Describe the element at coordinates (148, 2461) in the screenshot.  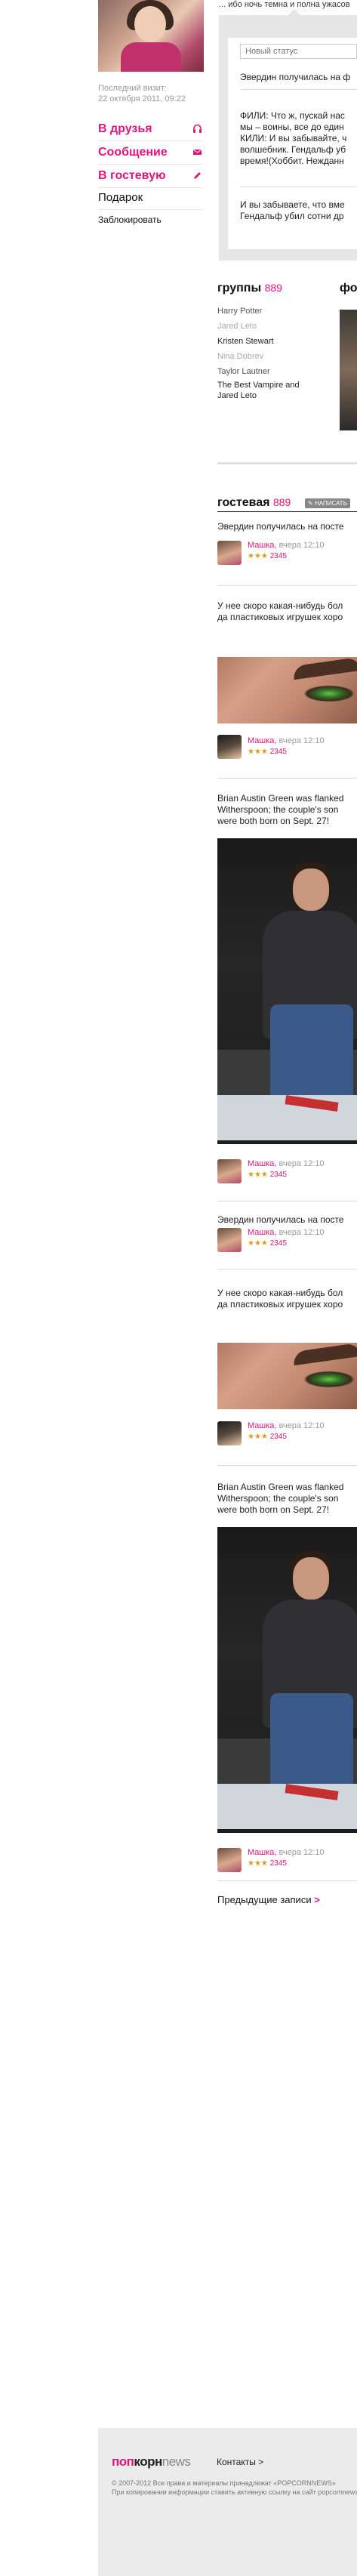
I see `logo-part: корн` at that location.